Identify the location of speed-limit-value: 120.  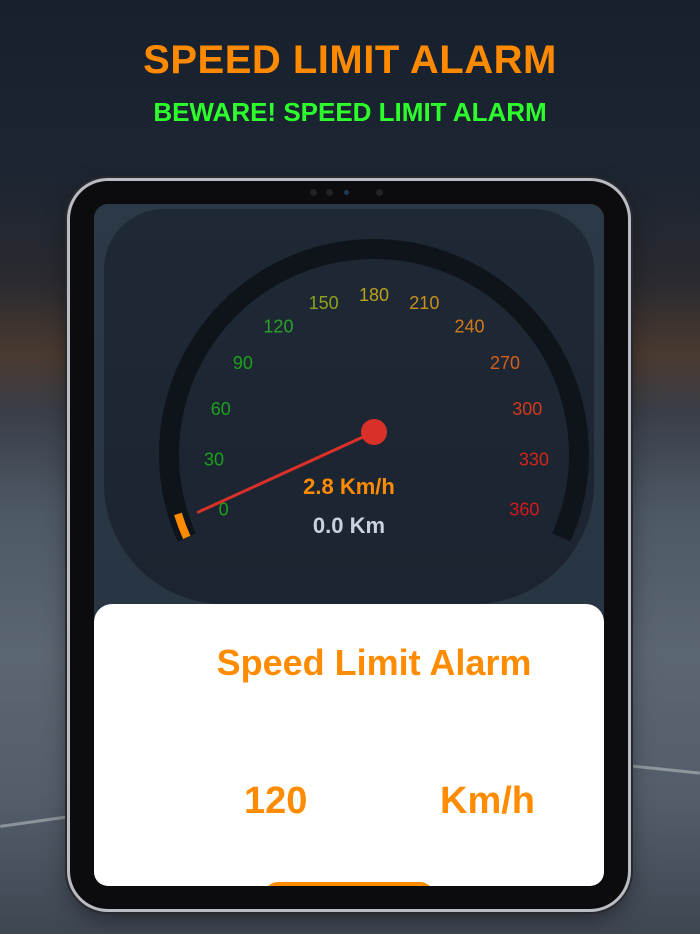
(275, 801).